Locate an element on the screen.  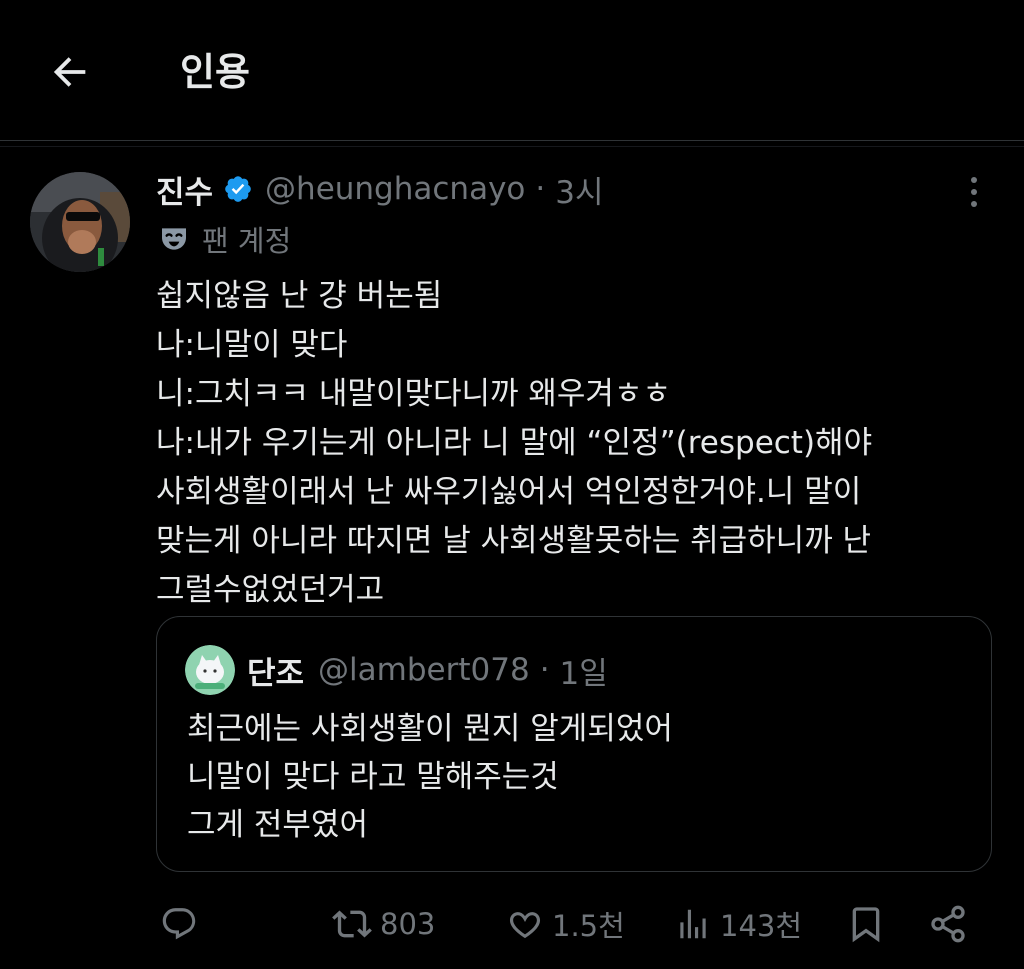
verified-badge-icon is located at coordinates (238, 189).